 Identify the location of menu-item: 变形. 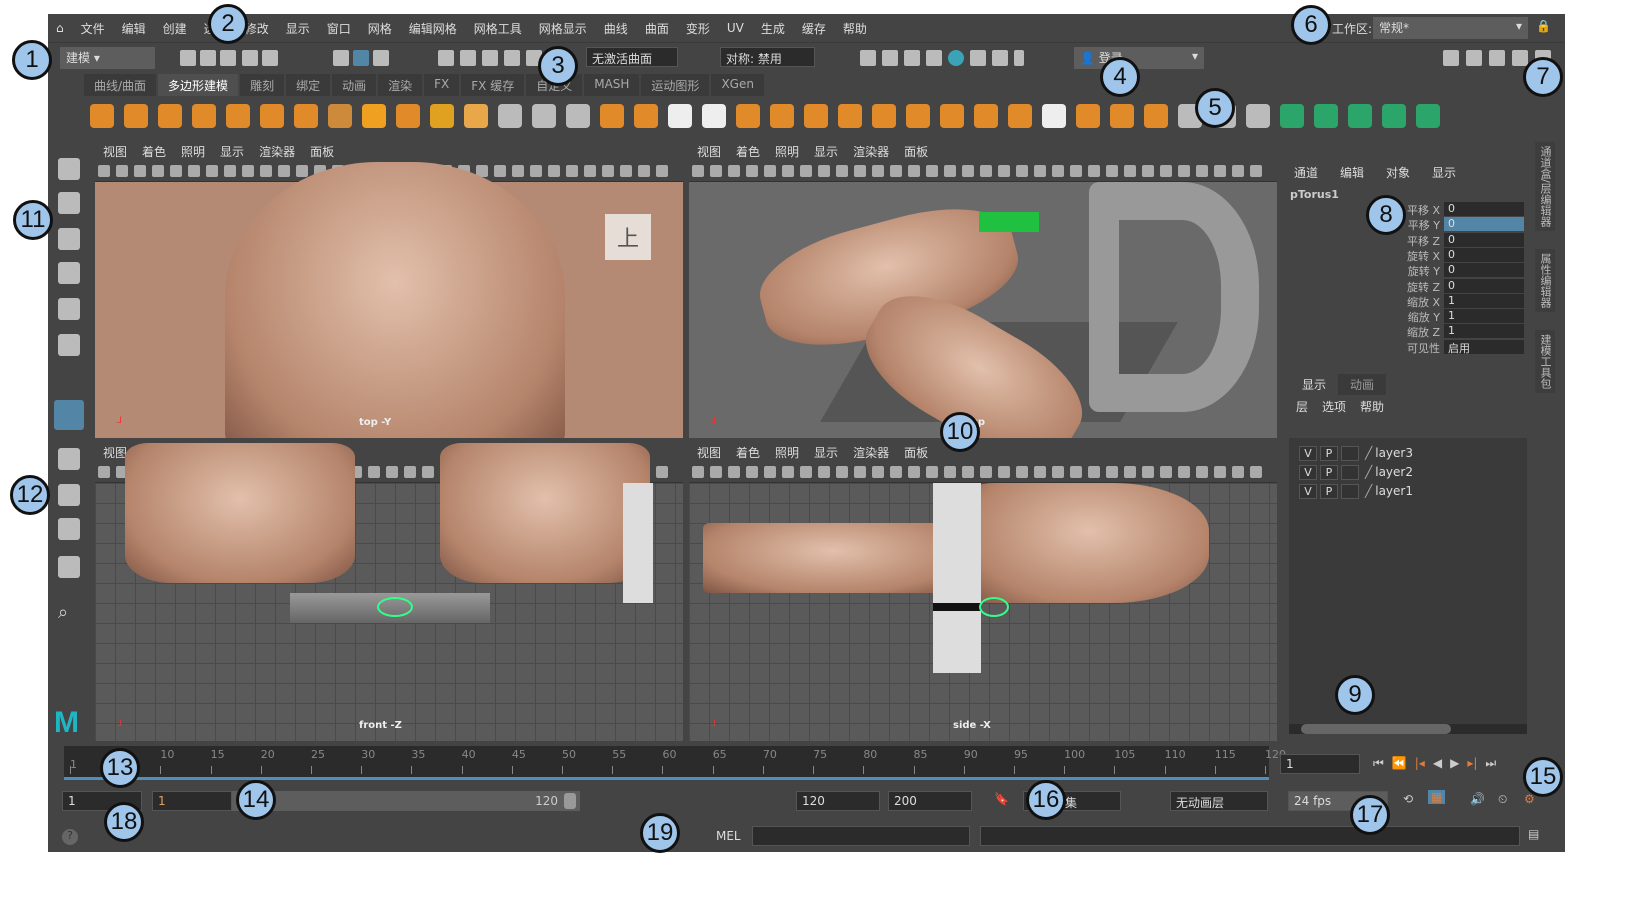
(698, 28).